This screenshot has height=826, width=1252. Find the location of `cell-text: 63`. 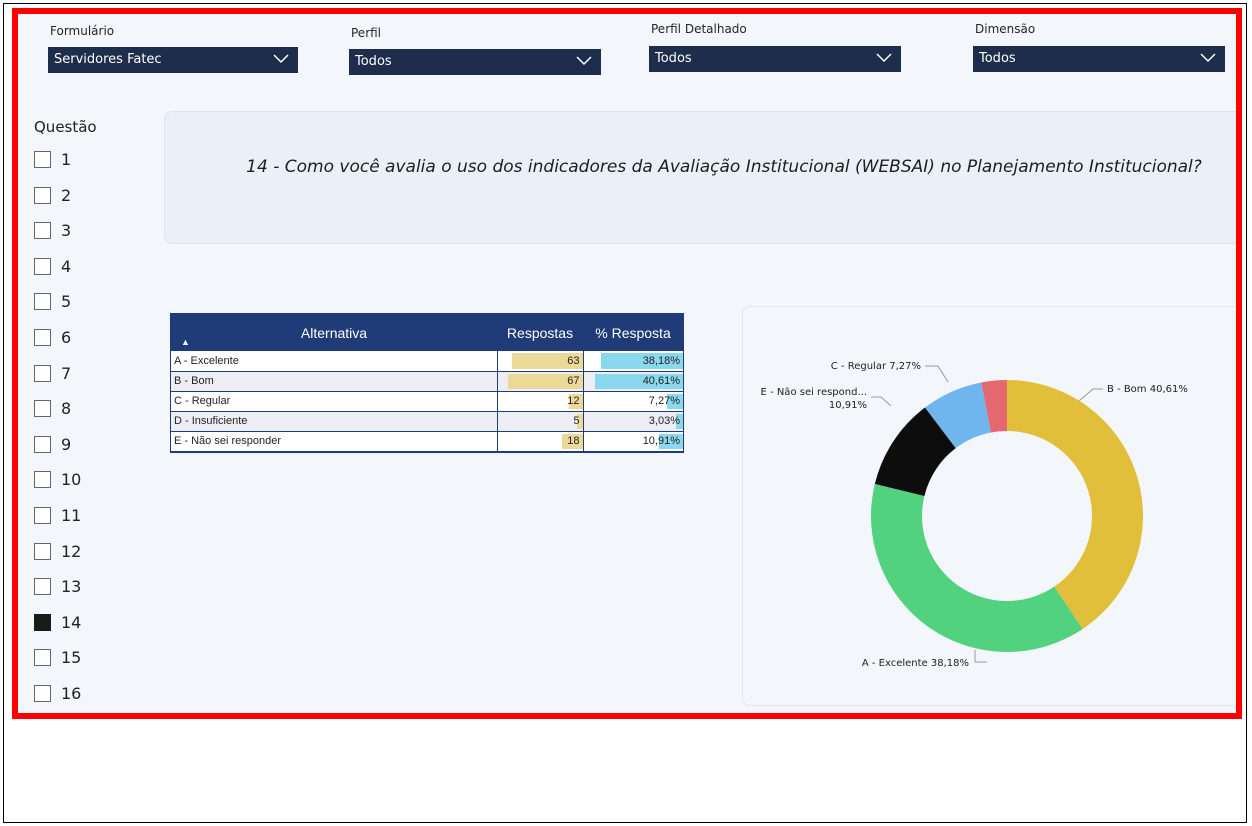

cell-text: 63 is located at coordinates (573, 360).